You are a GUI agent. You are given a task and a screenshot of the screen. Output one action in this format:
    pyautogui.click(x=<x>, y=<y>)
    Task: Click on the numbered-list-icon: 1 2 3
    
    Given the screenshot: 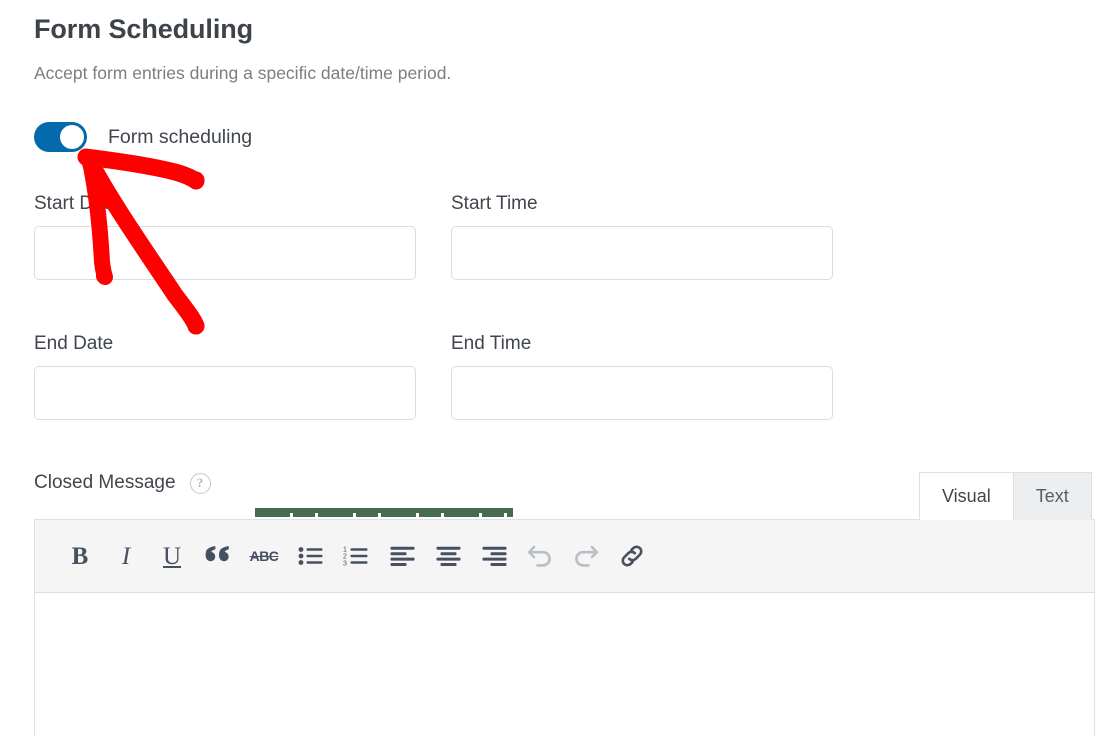 What is the action you would take?
    pyautogui.click(x=356, y=556)
    